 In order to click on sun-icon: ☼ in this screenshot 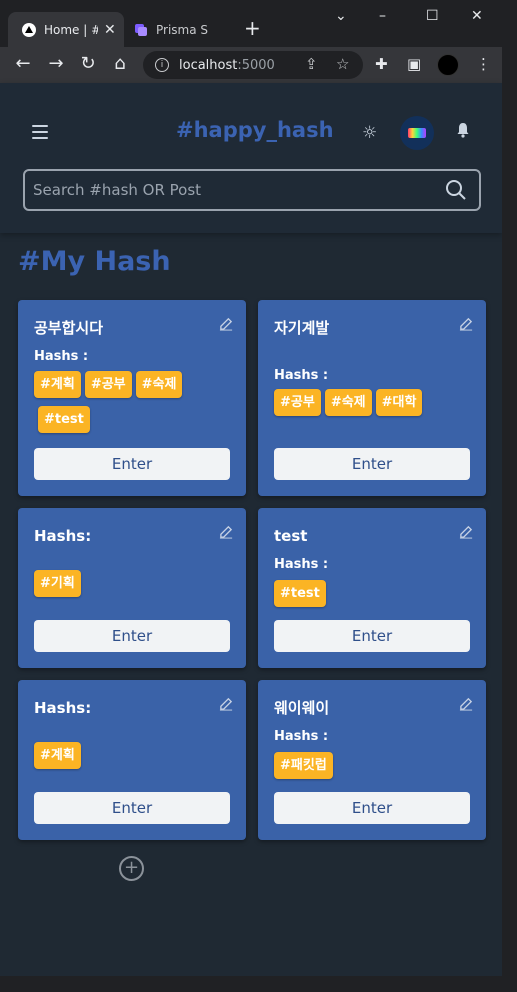, I will do `click(369, 133)`.